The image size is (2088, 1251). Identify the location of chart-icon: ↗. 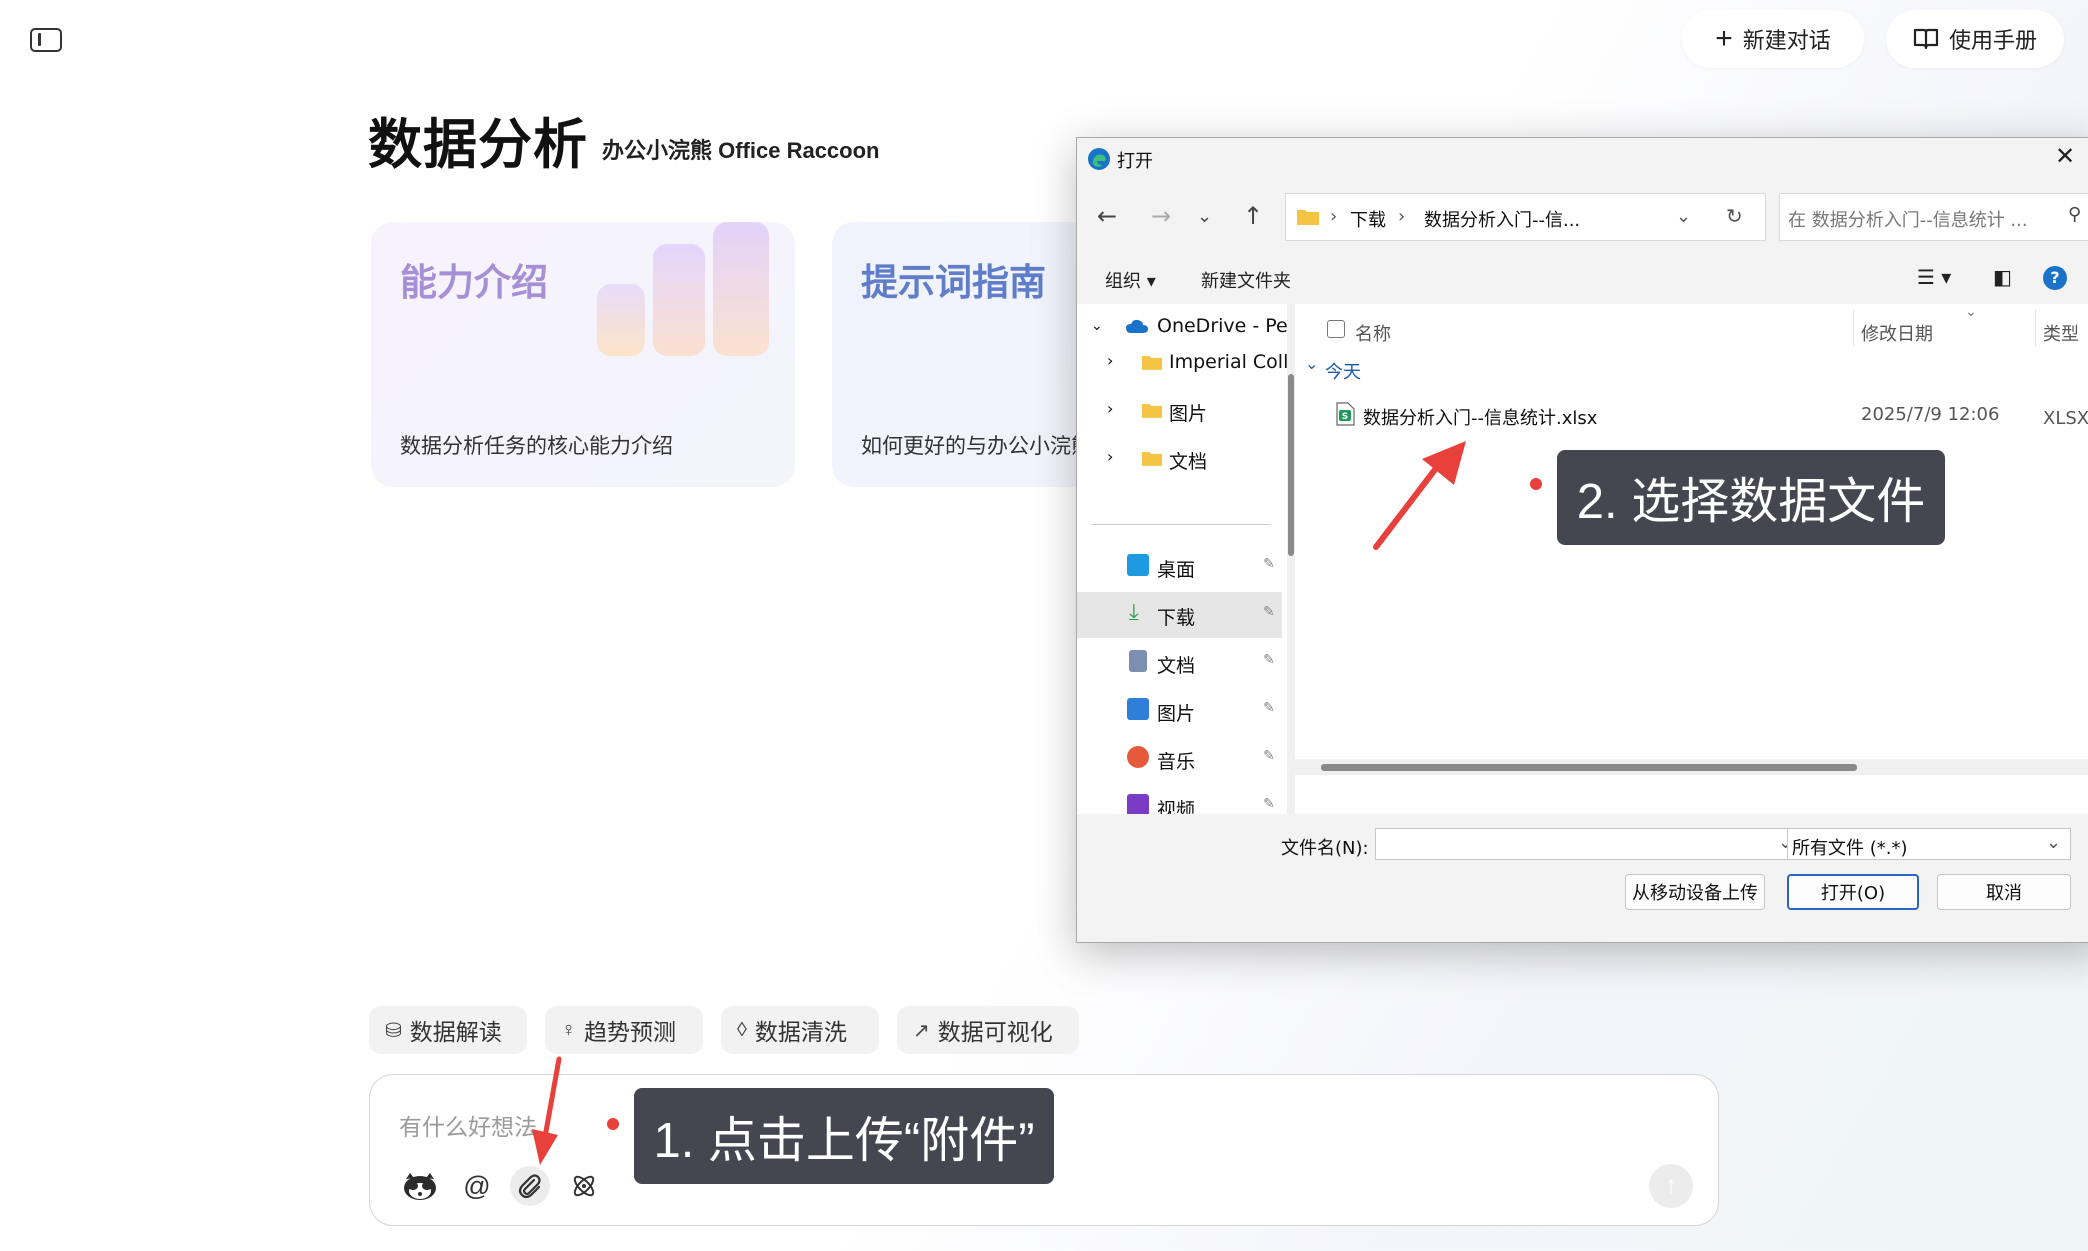
(921, 1030).